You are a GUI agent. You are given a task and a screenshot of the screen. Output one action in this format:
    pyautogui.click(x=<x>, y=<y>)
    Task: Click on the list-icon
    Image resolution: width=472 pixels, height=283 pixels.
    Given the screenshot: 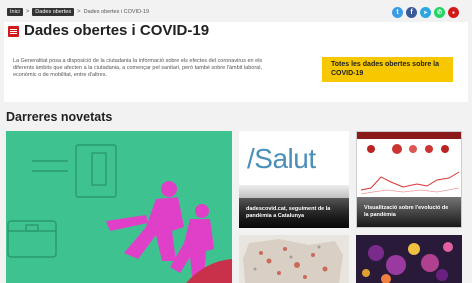 What is the action you would take?
    pyautogui.click(x=13, y=31)
    